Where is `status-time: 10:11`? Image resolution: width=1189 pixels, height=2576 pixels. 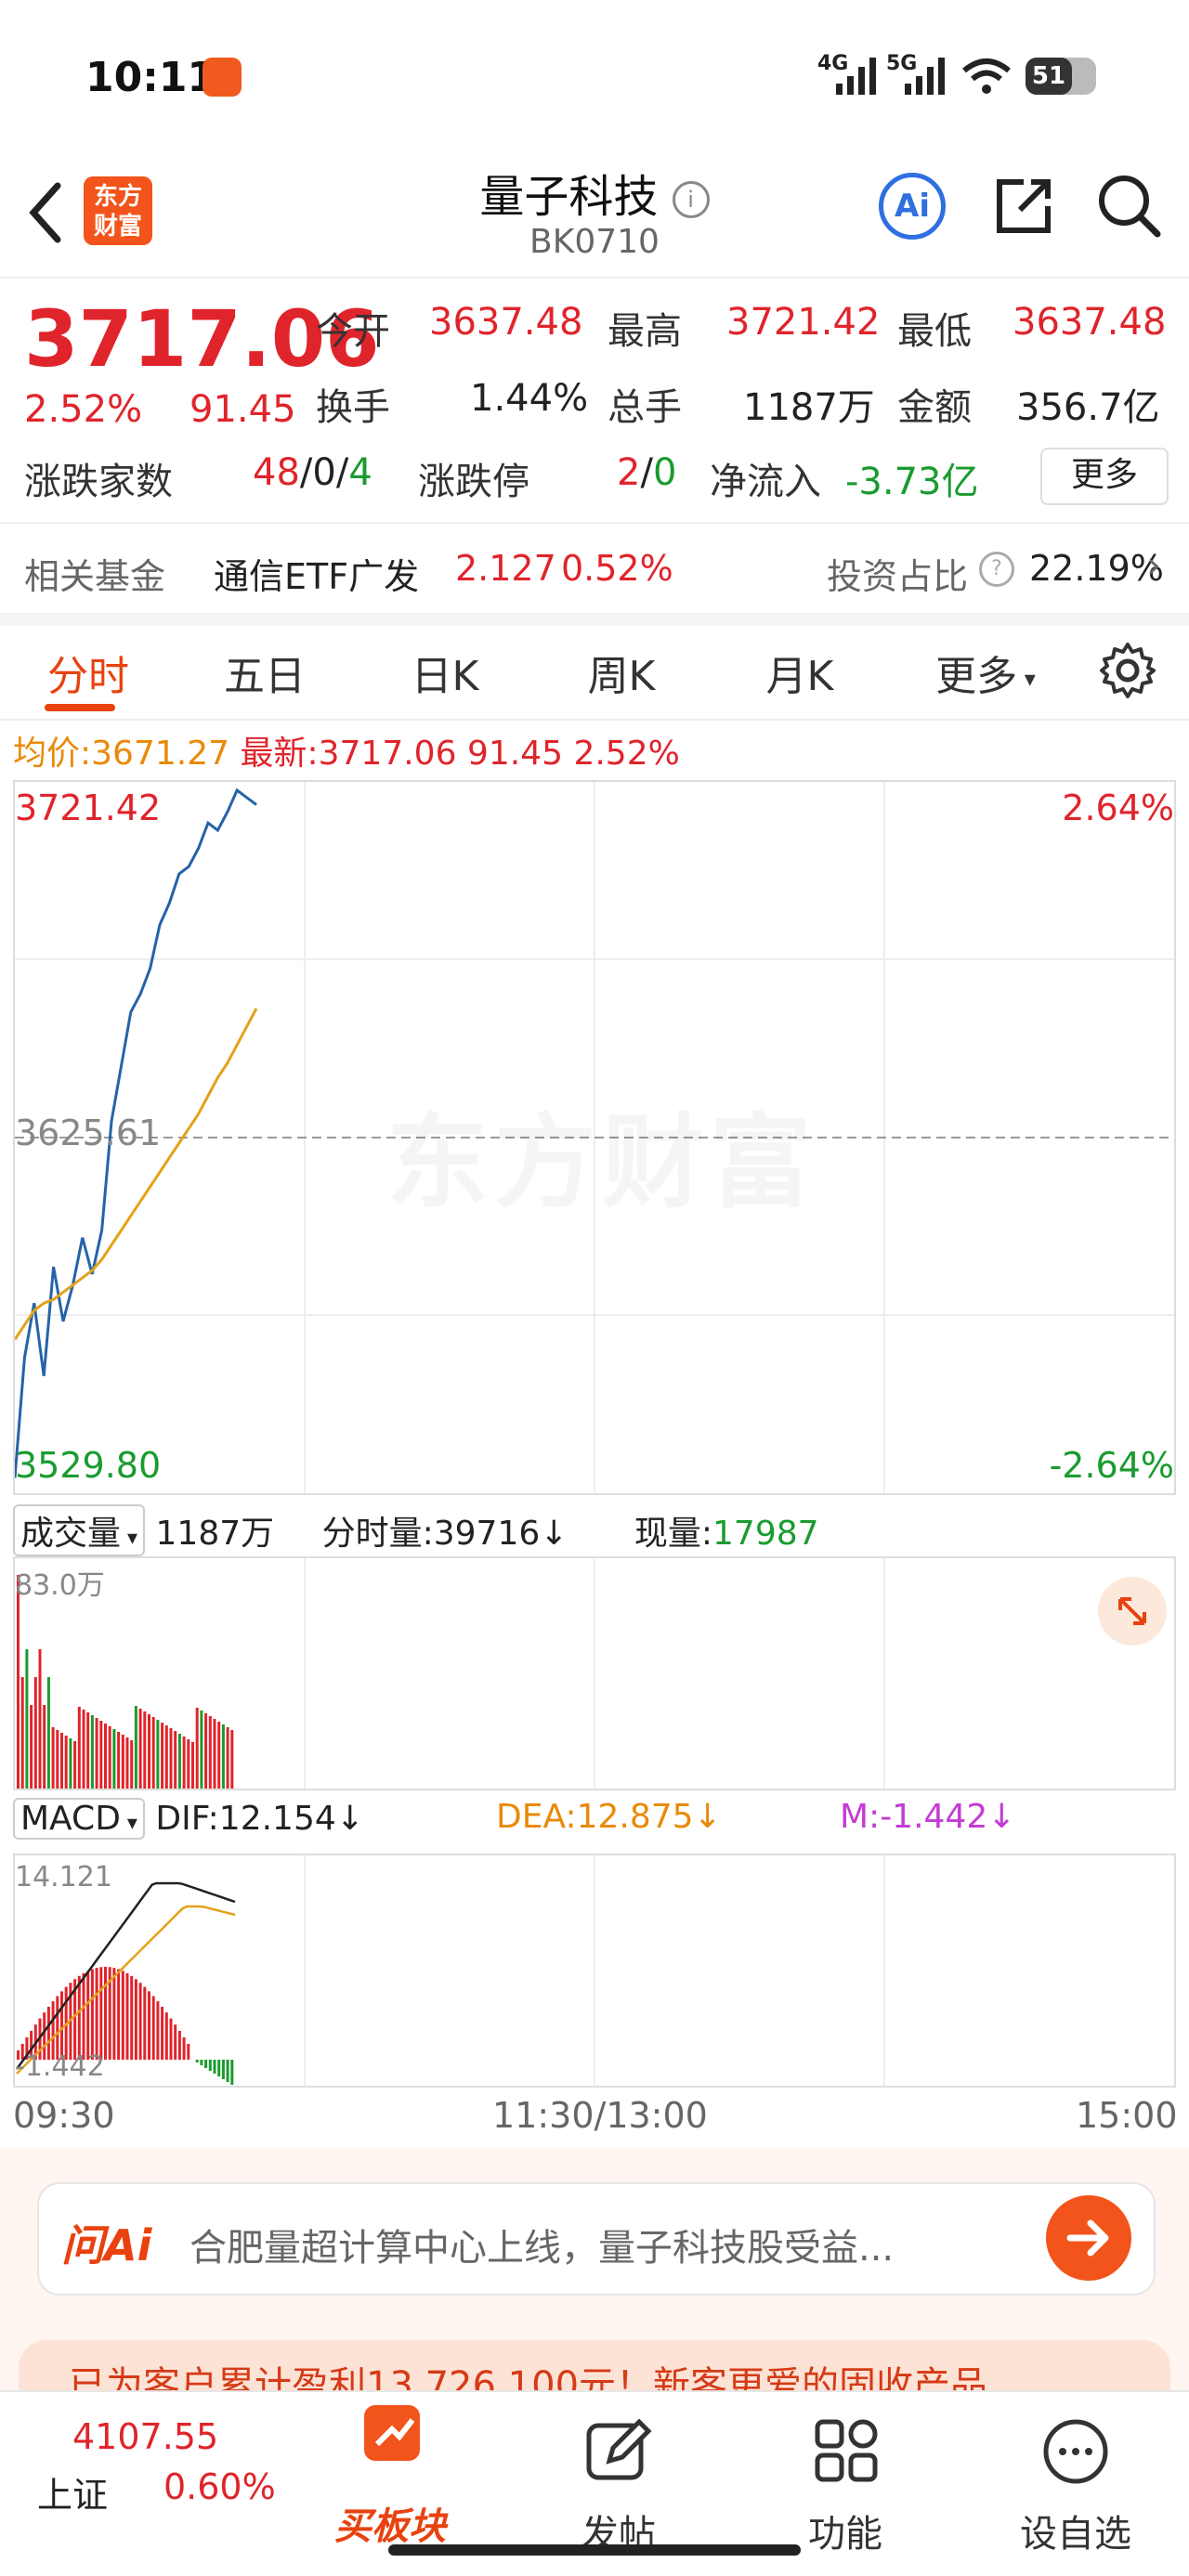
status-time: 10:11 is located at coordinates (151, 78).